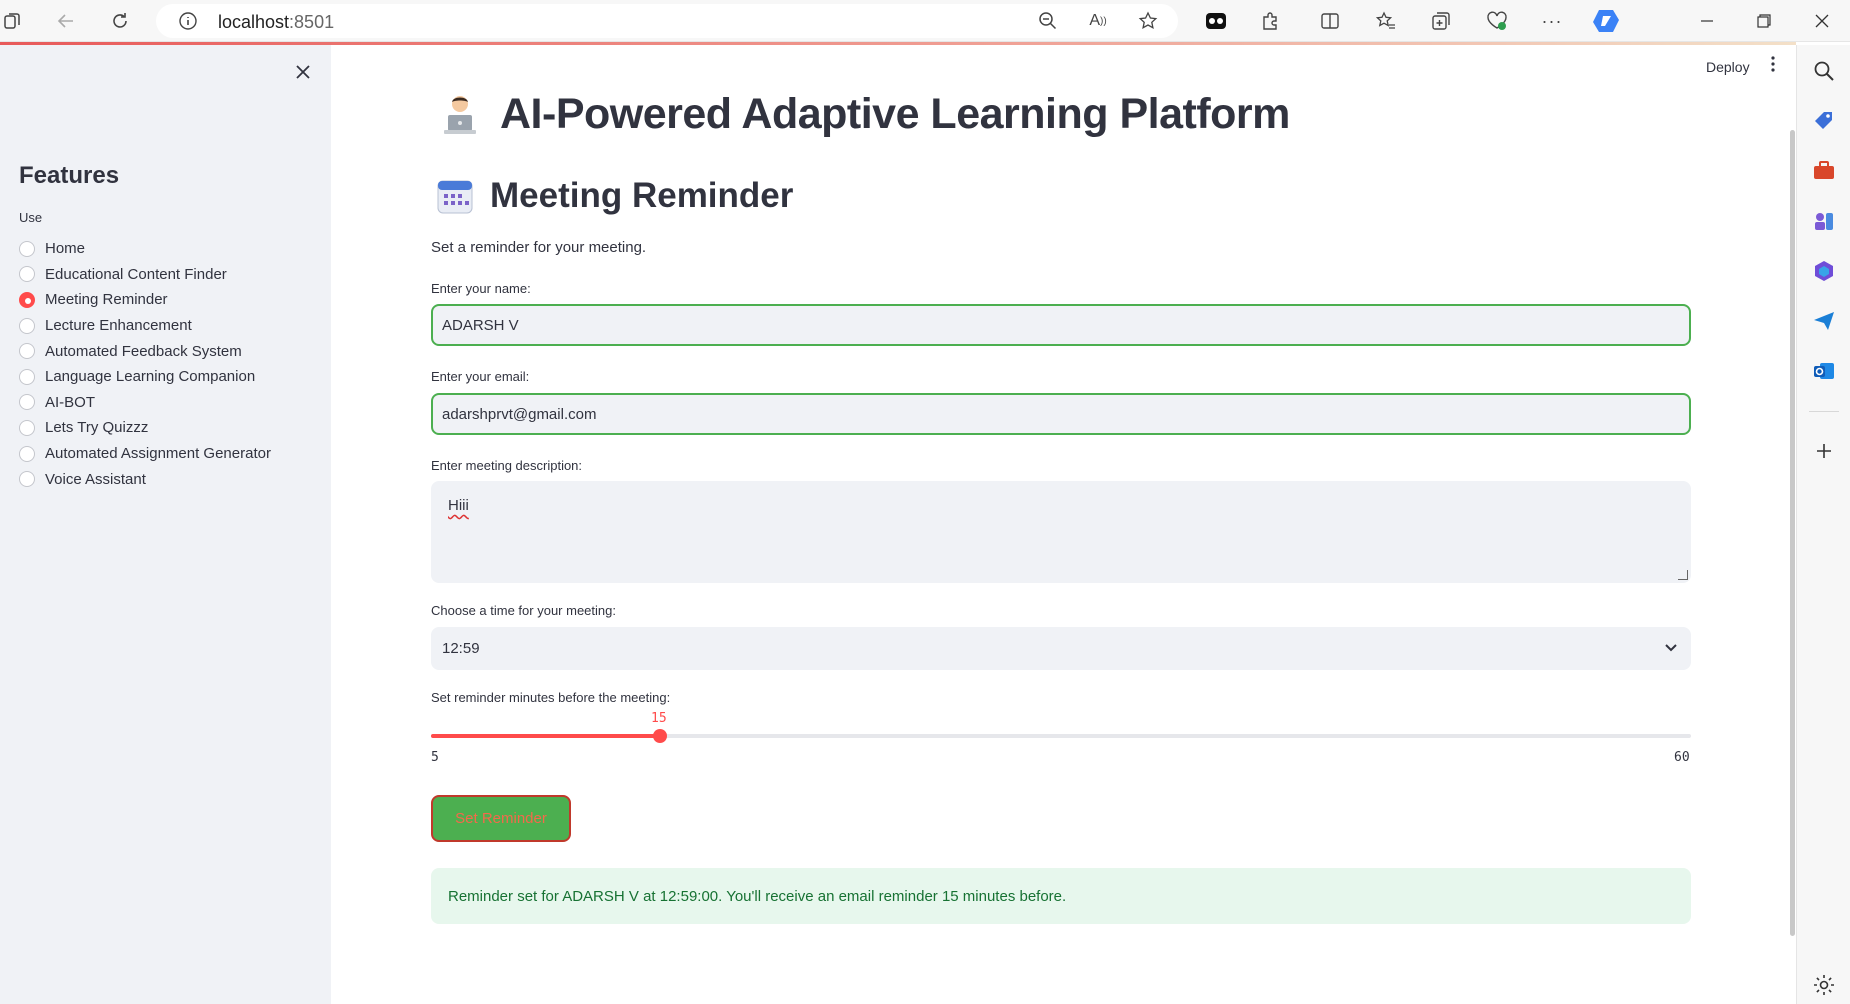  I want to click on meeting-description-text: Hiii, so click(458, 505).